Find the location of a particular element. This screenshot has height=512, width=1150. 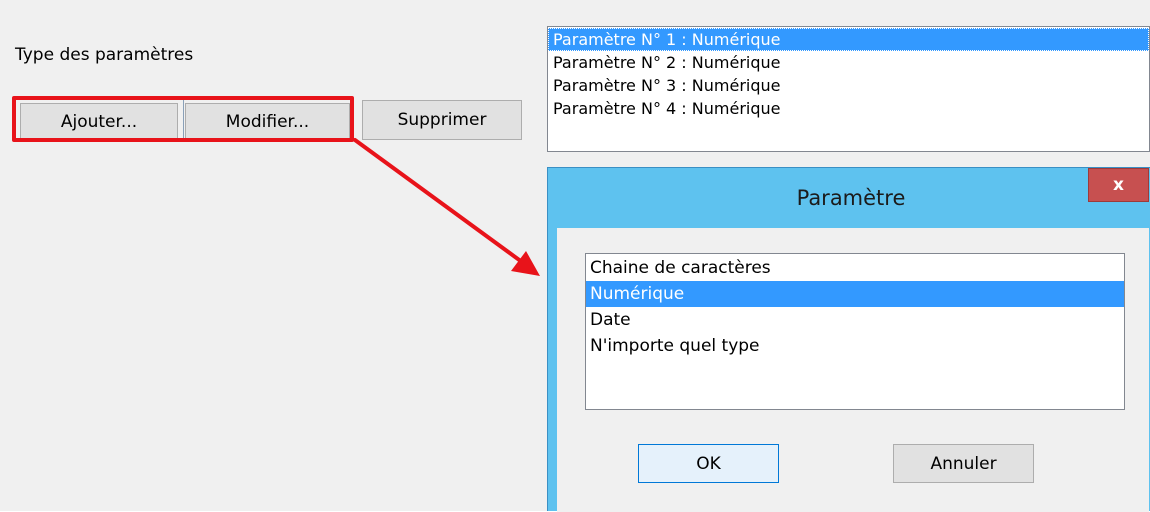

annotation-highlight-box is located at coordinates (183, 119).